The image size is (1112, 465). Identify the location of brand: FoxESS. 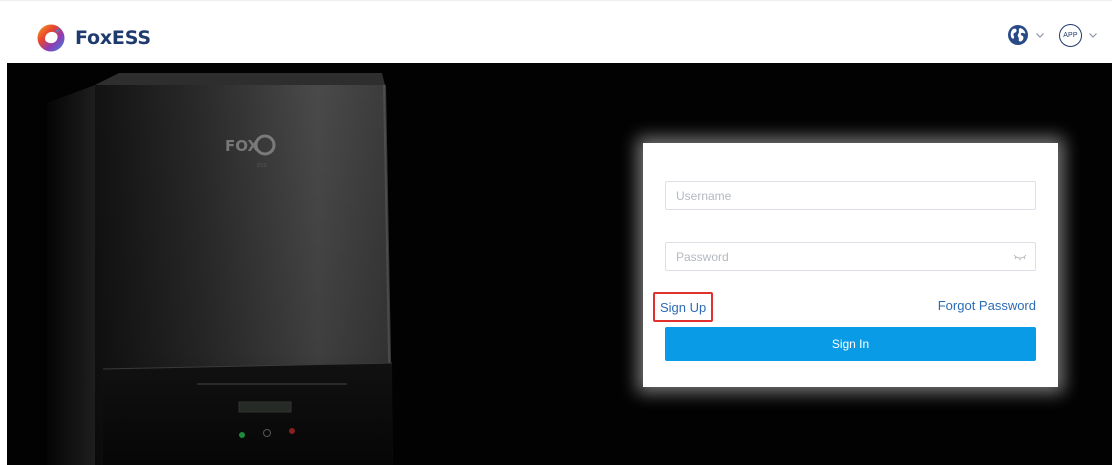
(93, 38).